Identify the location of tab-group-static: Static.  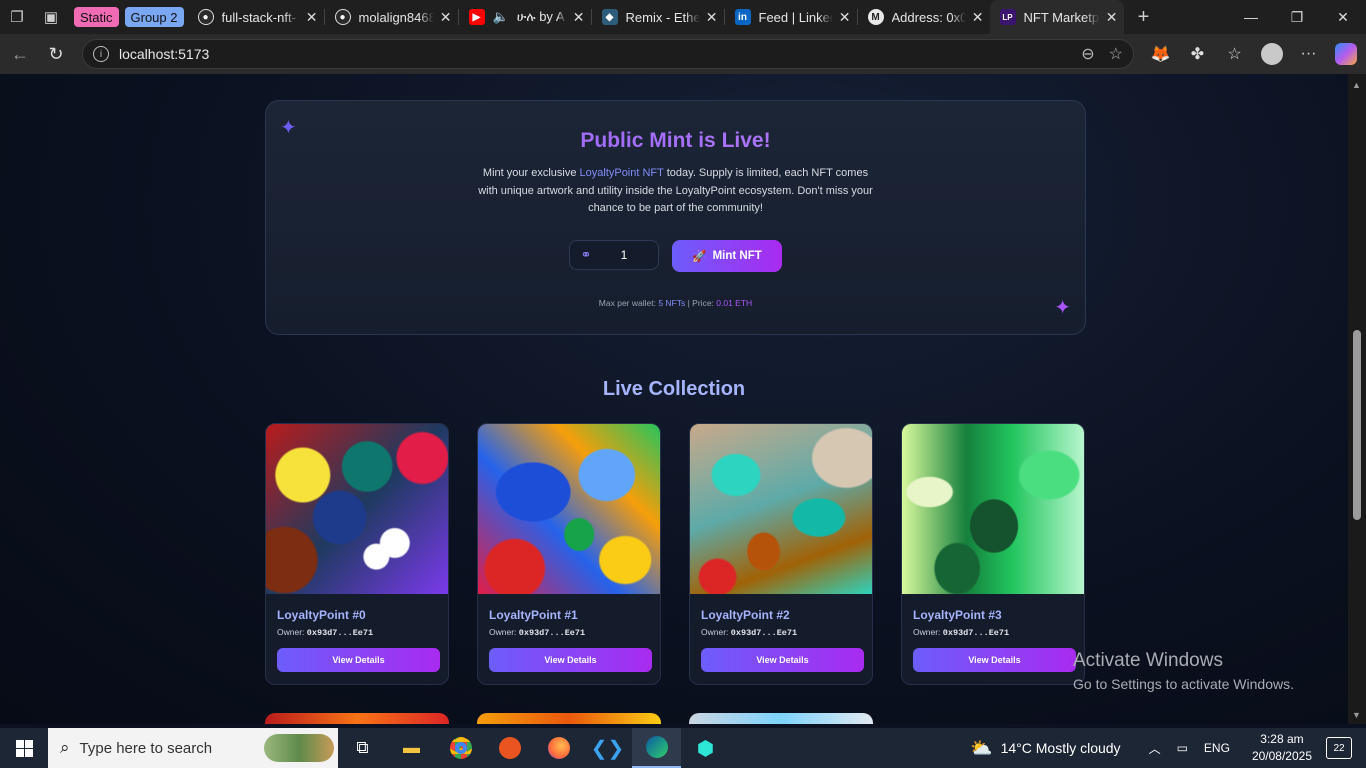
(96, 17).